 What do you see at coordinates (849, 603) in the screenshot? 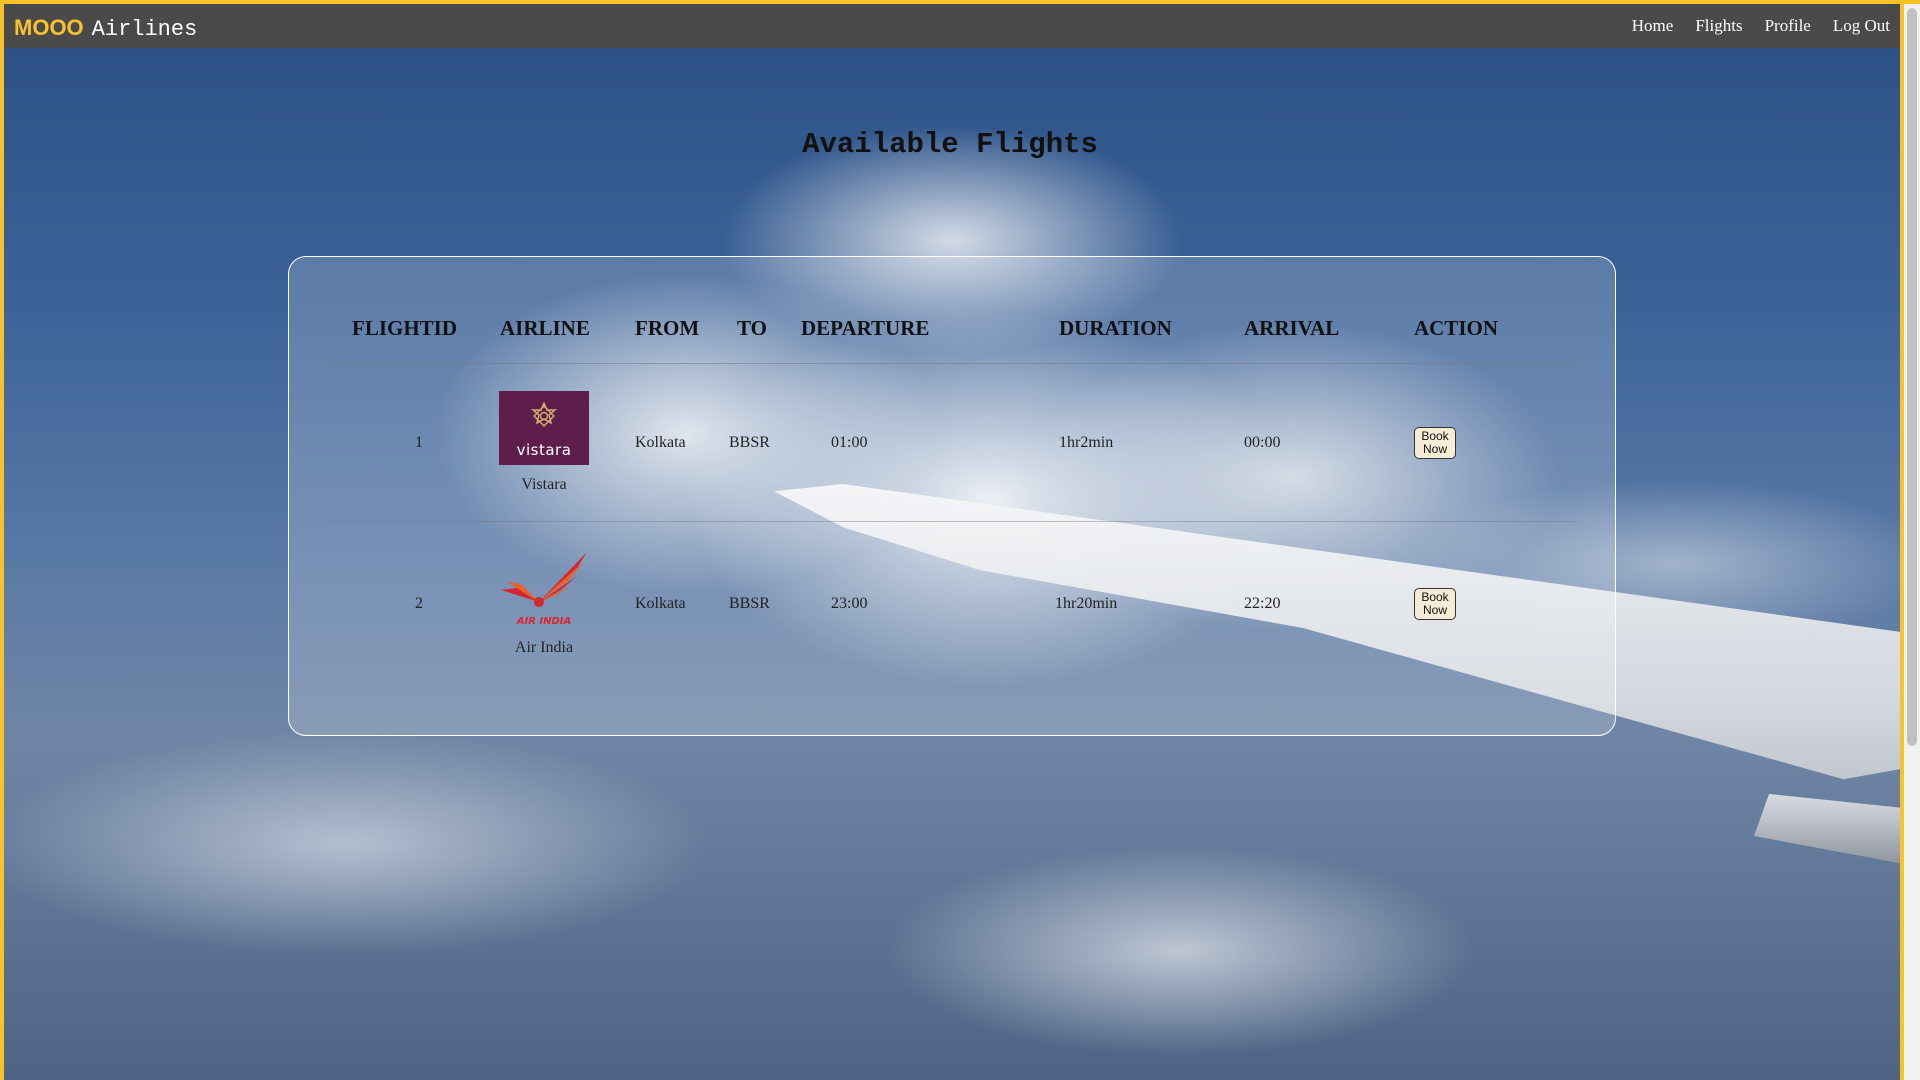
I see `cell-departure: 23:00` at bounding box center [849, 603].